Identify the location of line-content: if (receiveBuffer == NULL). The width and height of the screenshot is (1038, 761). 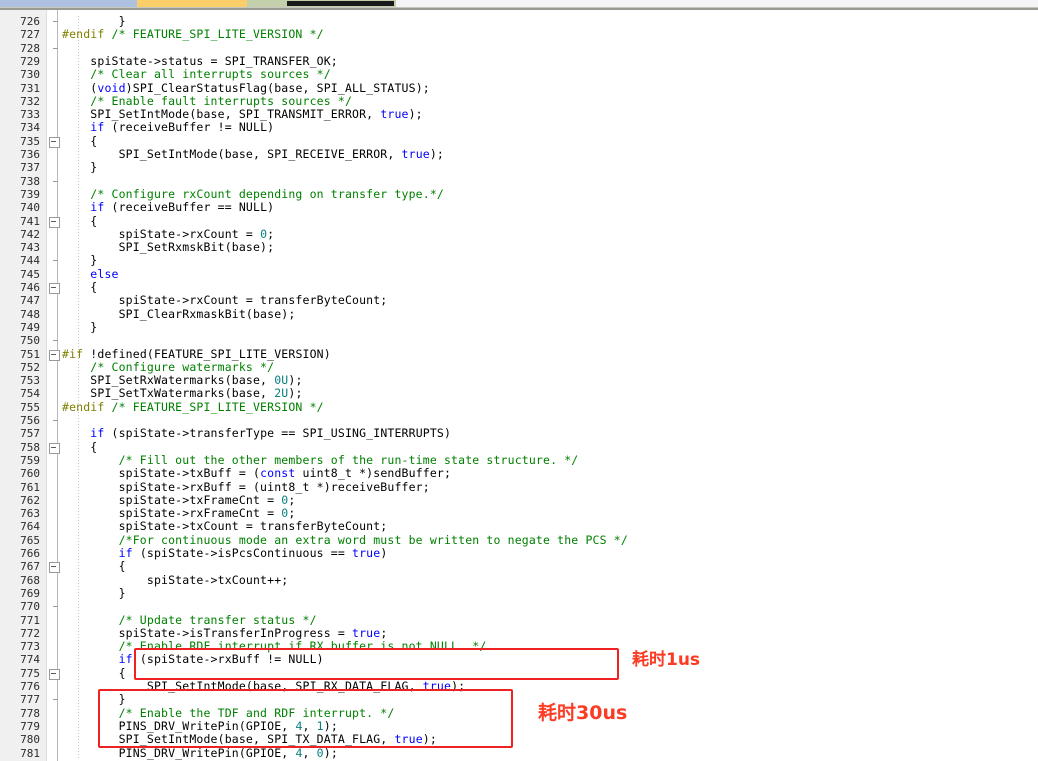
(168, 207).